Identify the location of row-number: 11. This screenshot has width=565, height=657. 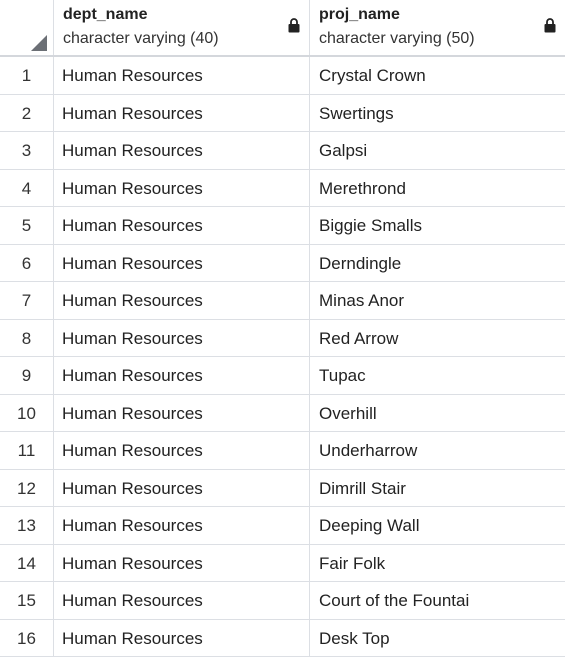
(27, 450).